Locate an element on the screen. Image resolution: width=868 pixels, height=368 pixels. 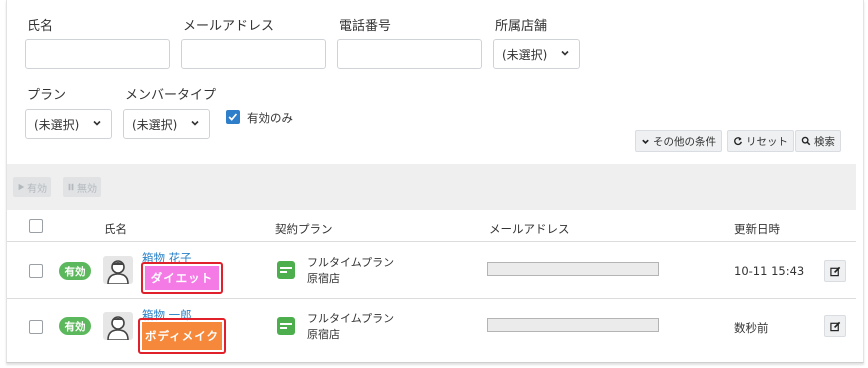
member-tag: ボディメイク is located at coordinates (182, 336).